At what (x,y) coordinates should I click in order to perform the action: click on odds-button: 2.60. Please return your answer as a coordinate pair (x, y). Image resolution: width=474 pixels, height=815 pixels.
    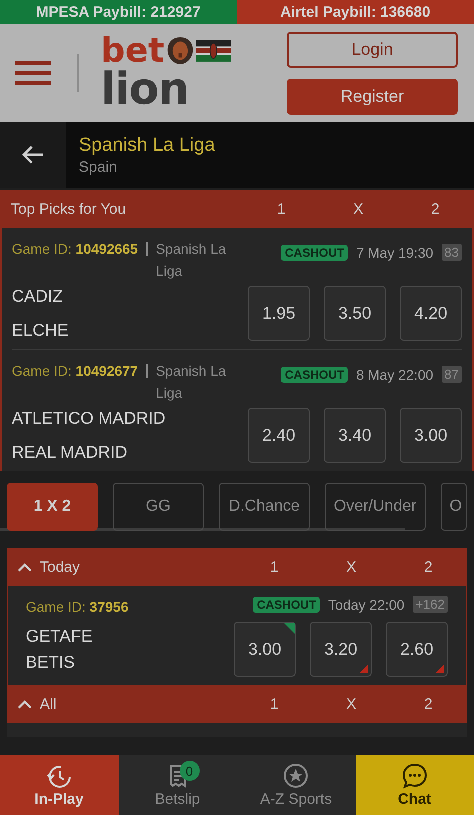
    Looking at the image, I should click on (417, 649).